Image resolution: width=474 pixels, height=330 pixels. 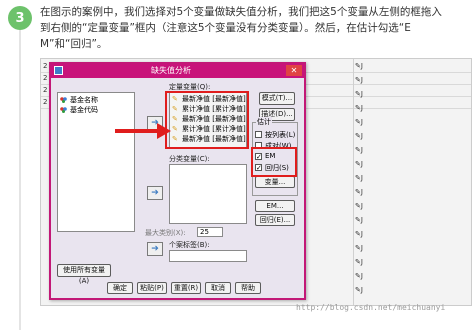 I want to click on cat-variable-list, so click(x=208, y=194).